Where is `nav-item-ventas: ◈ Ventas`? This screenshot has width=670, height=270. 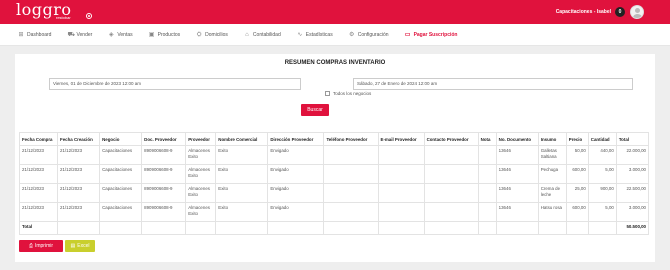
nav-item-ventas: ◈ Ventas is located at coordinates (120, 35).